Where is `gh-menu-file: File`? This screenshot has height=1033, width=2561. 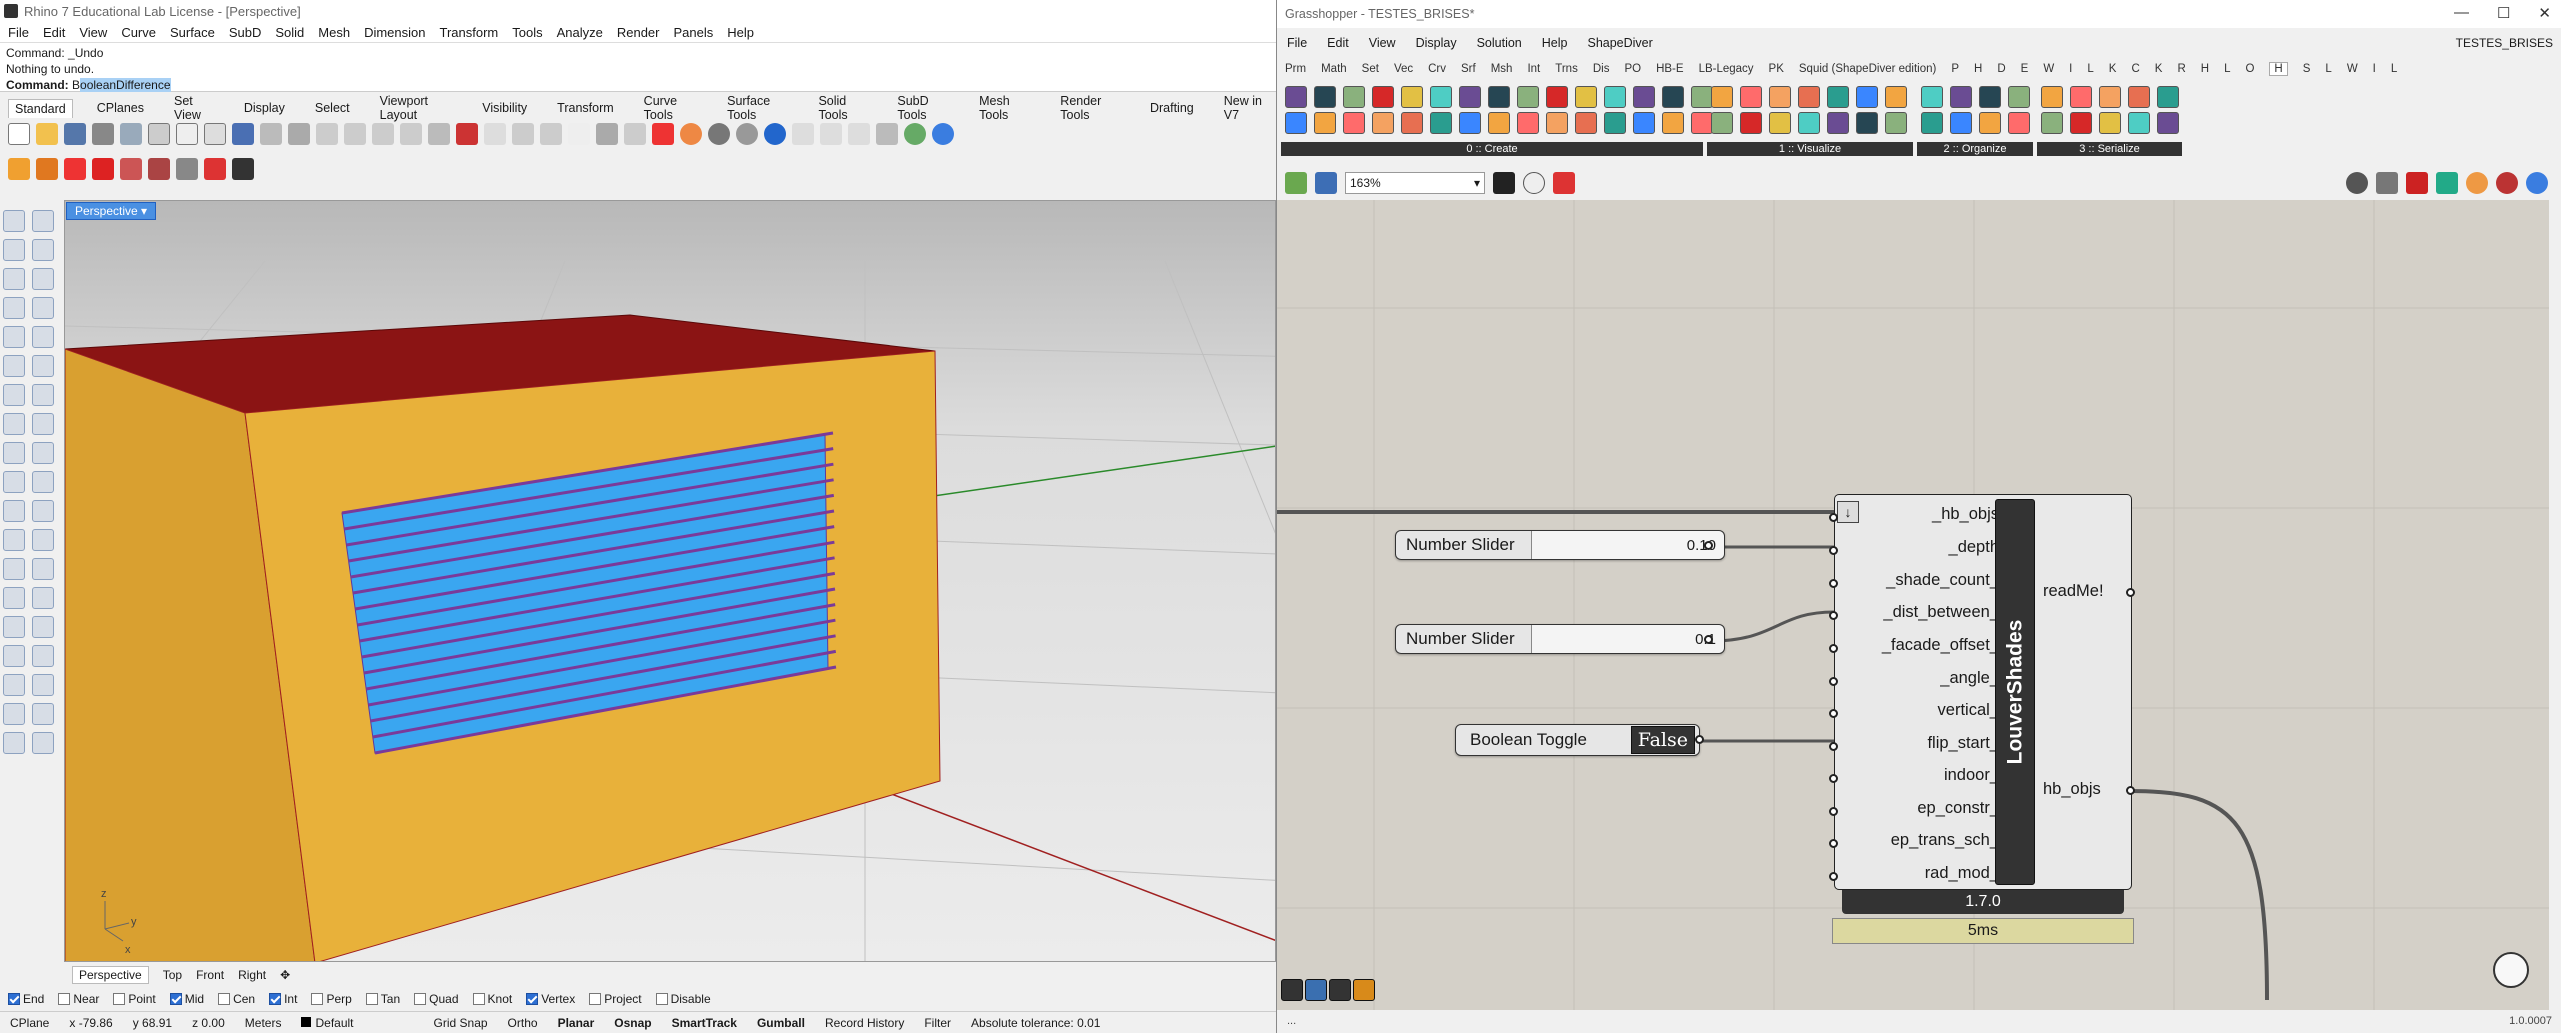 gh-menu-file: File is located at coordinates (1297, 43).